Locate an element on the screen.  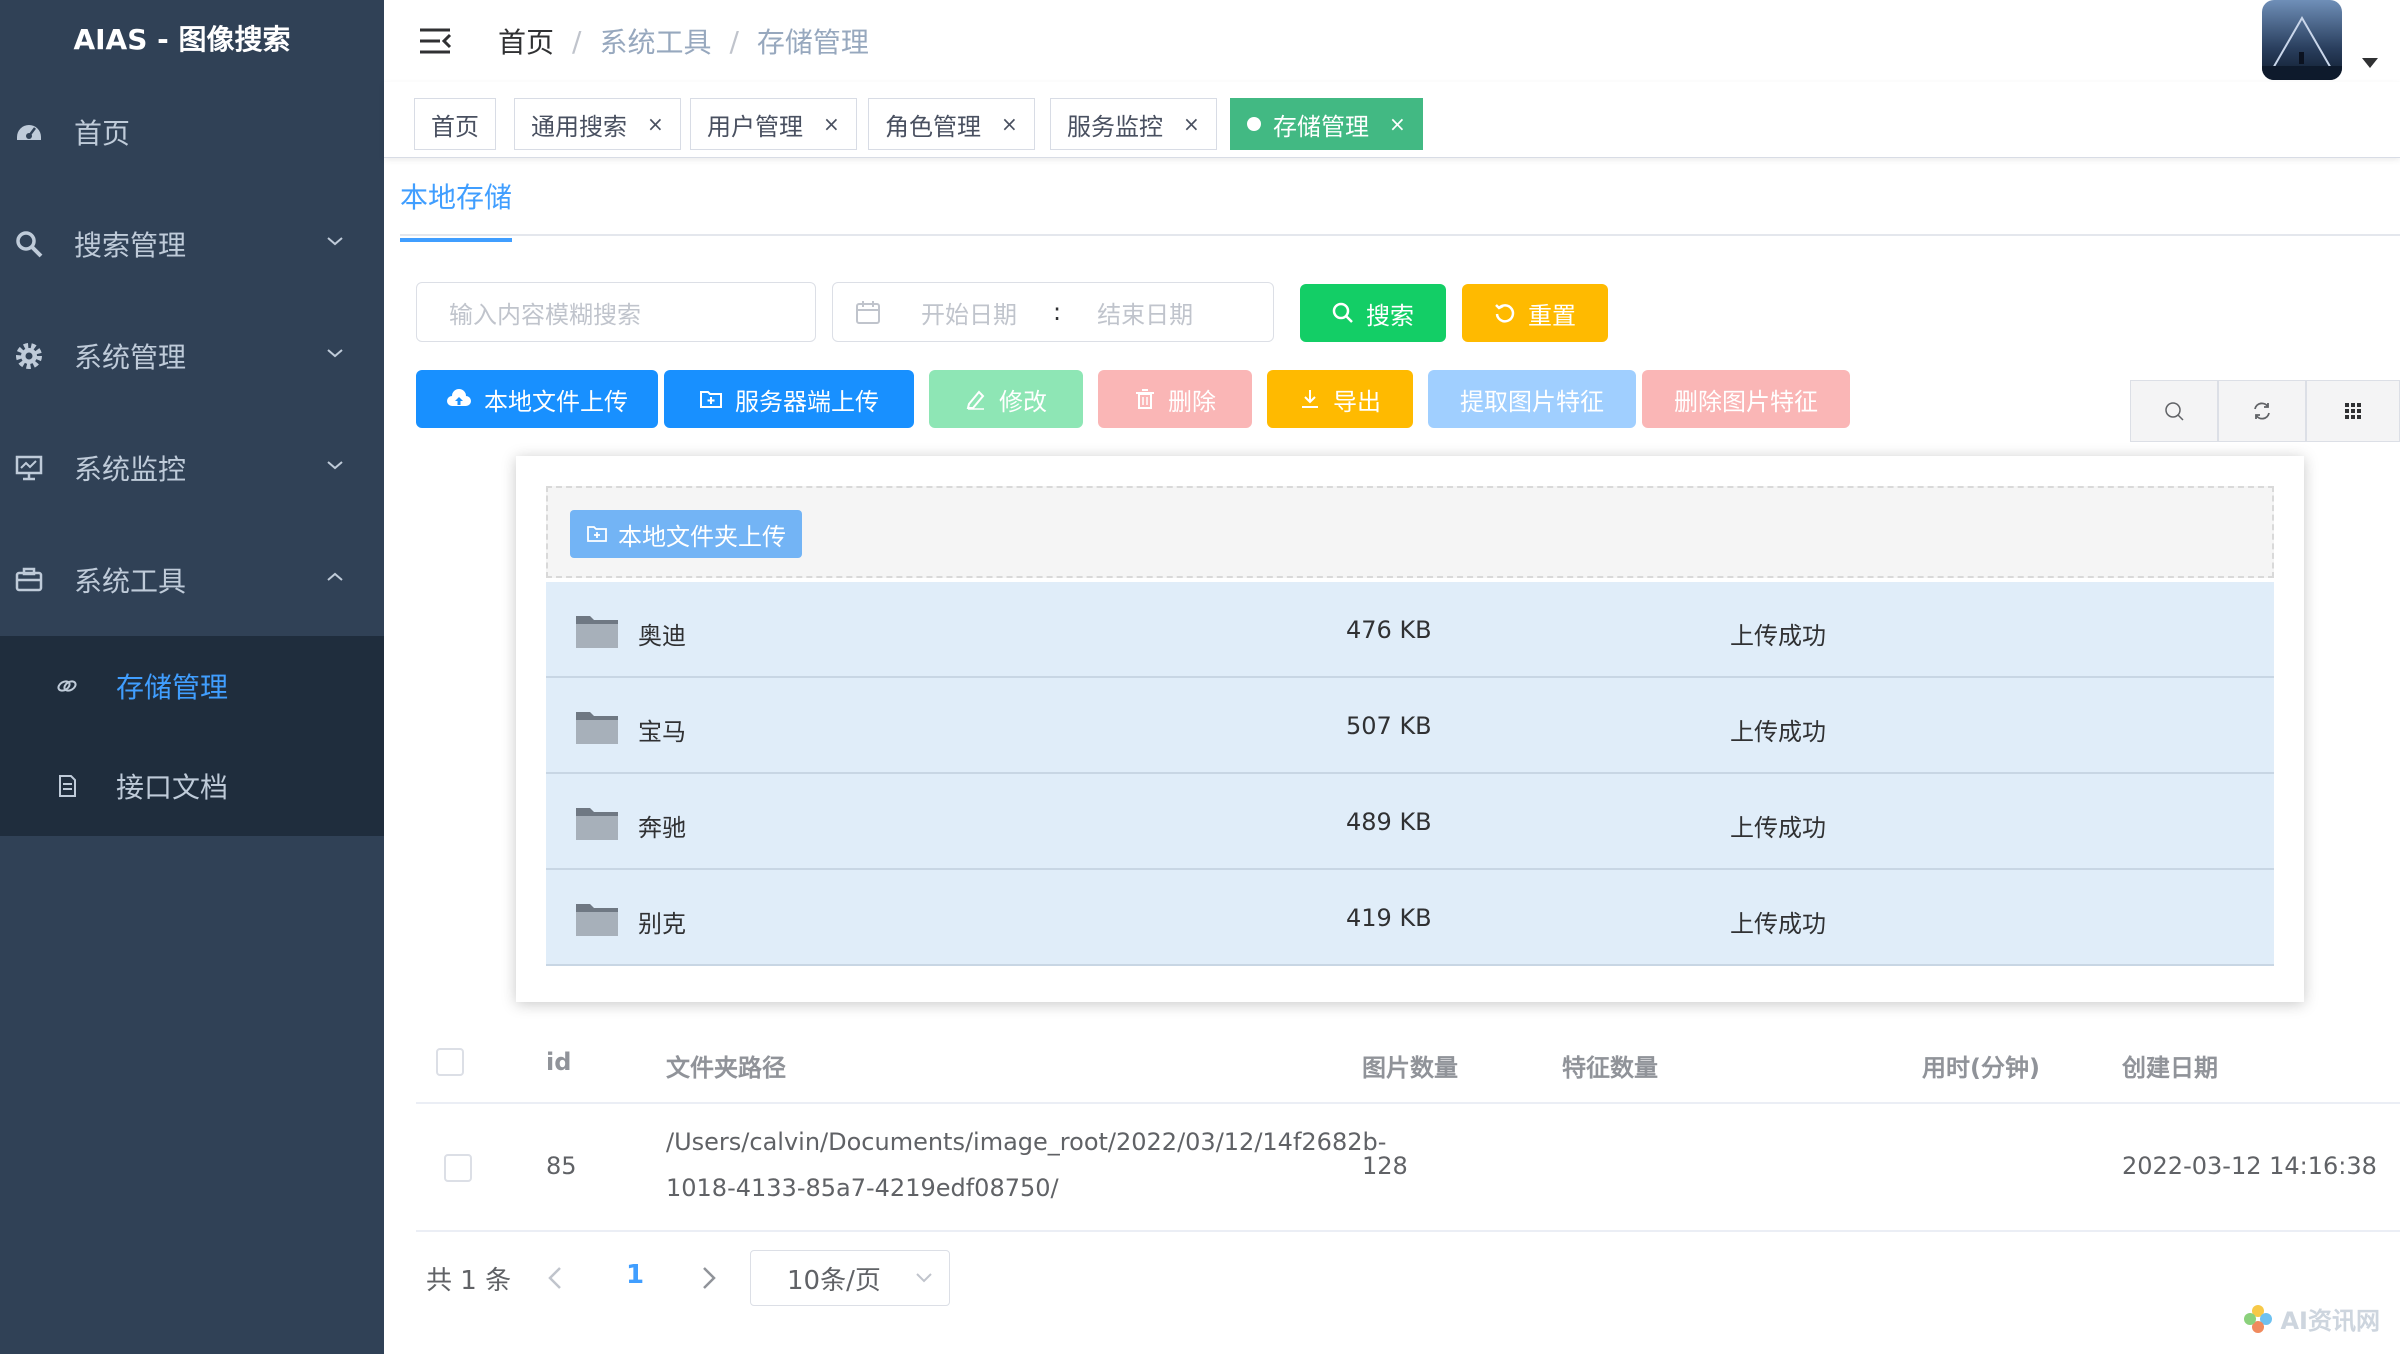
sidebar-item-api-docs: 接口文档 is located at coordinates (192, 786).